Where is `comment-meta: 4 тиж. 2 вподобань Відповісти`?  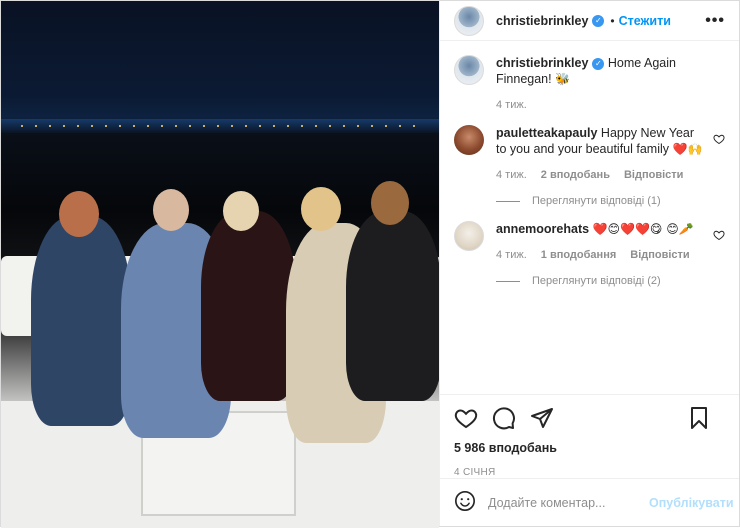
comment-meta: 4 тиж. 2 вподобань Відповісти is located at coordinates (599, 175).